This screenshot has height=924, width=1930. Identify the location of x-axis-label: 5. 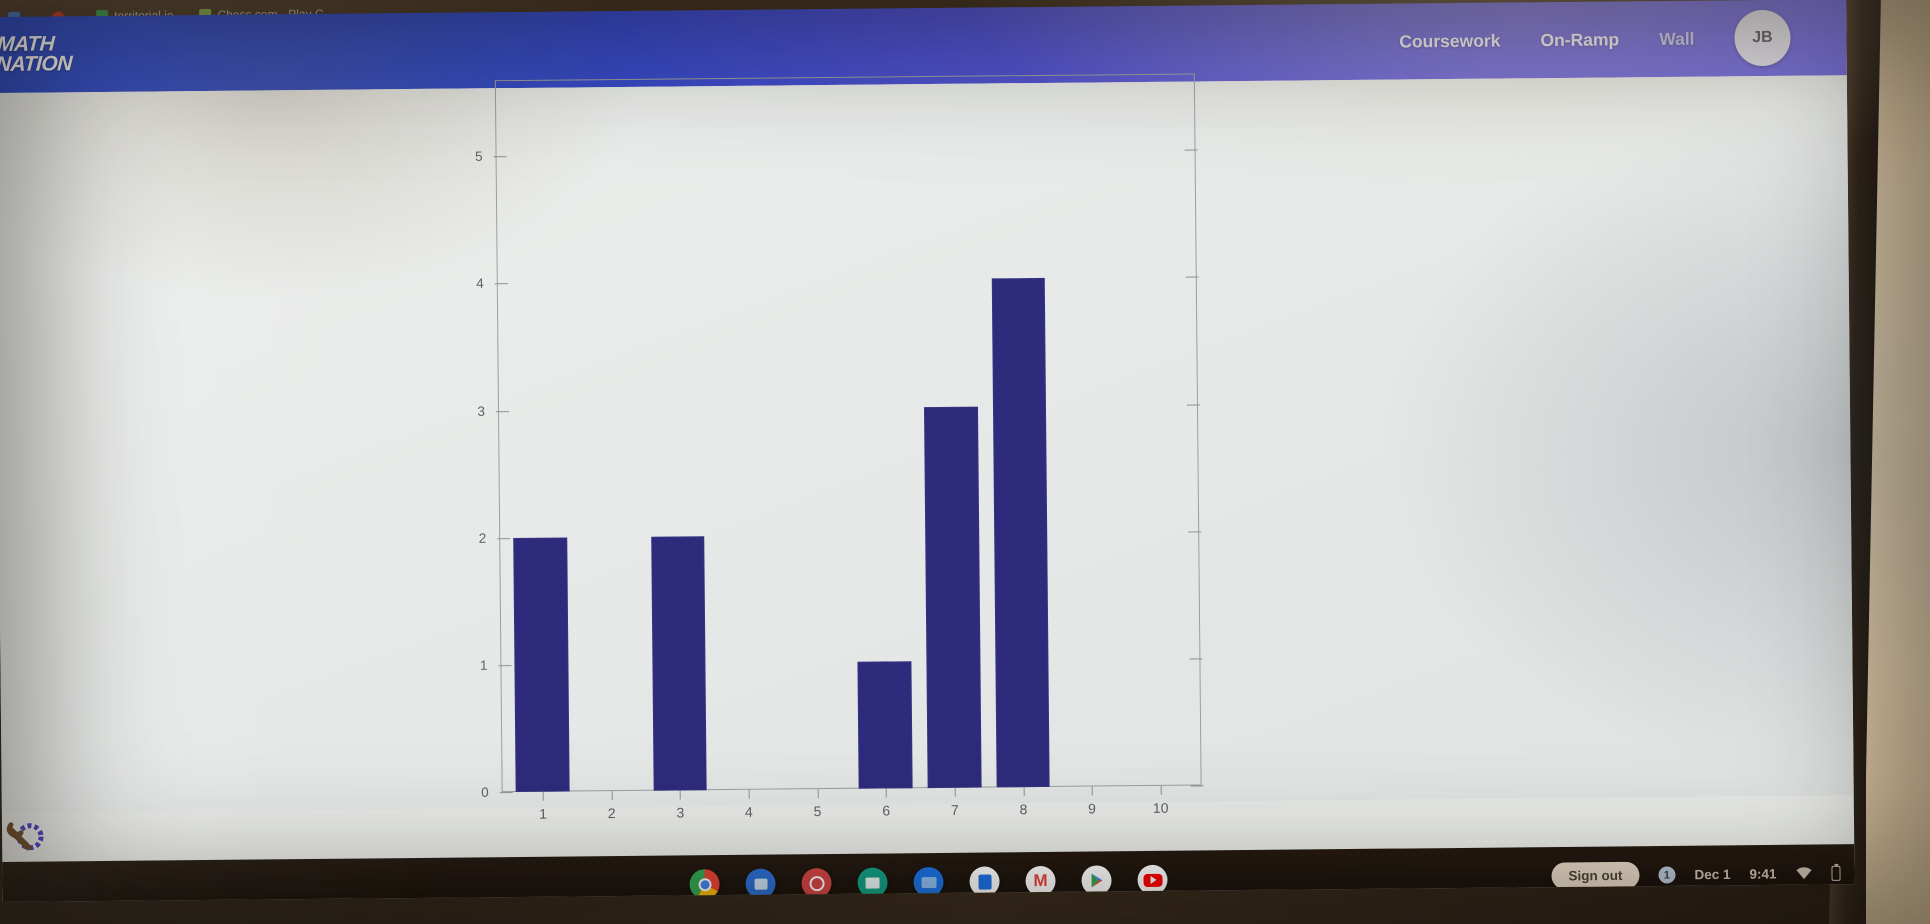
(817, 811).